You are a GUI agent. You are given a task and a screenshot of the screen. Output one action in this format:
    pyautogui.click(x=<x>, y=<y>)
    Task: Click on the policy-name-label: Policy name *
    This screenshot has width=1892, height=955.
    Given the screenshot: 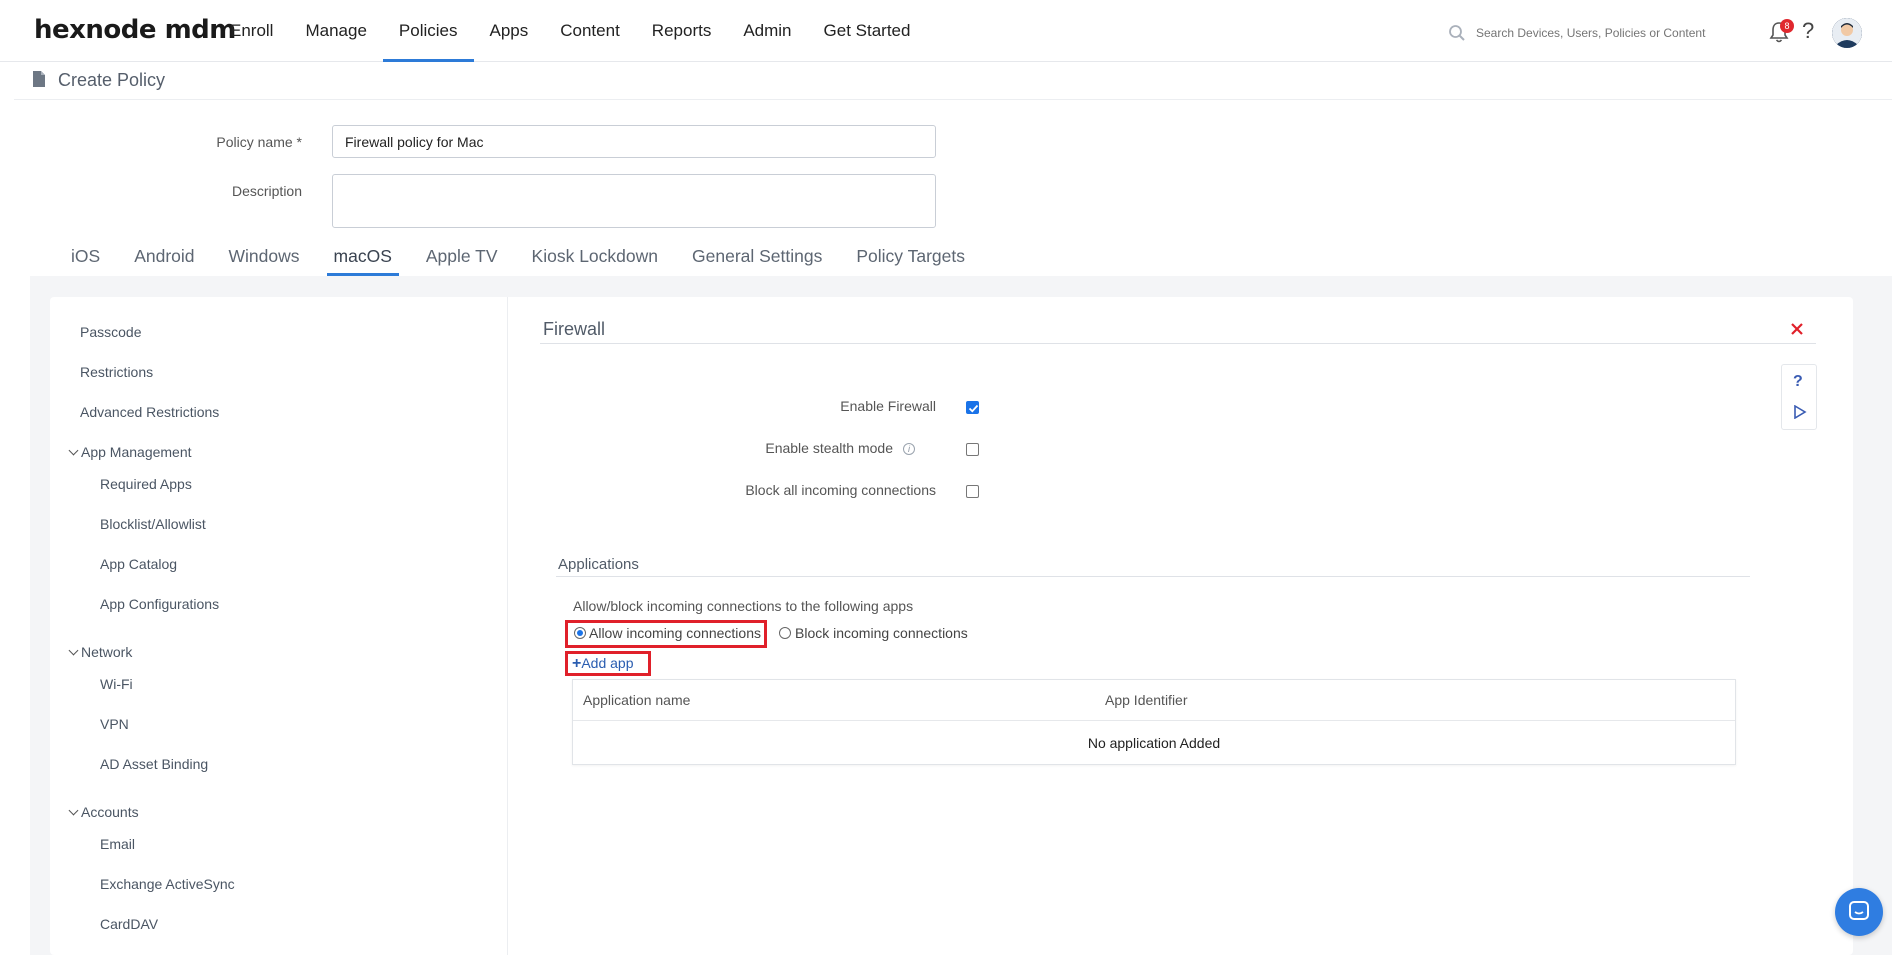 What is the action you would take?
    pyautogui.click(x=259, y=142)
    